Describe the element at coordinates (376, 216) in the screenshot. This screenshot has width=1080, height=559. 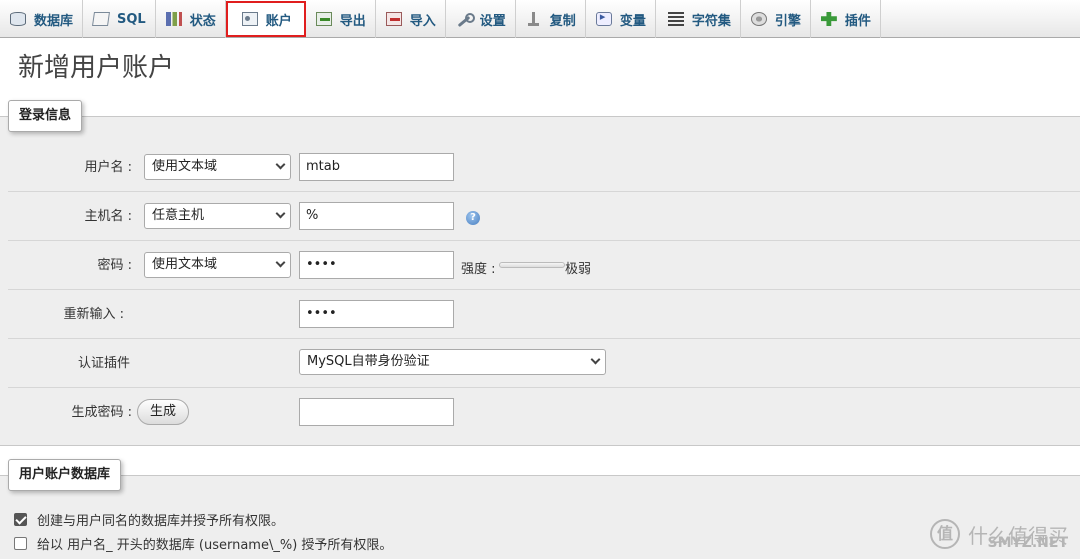
I see `host-input: %` at that location.